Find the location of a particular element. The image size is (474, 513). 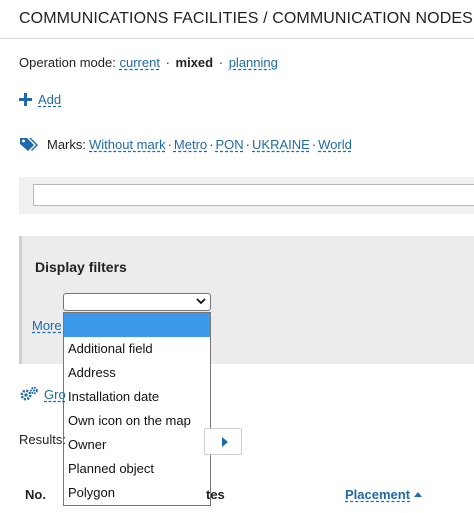

column-header-placement: Placement is located at coordinates (384, 494).